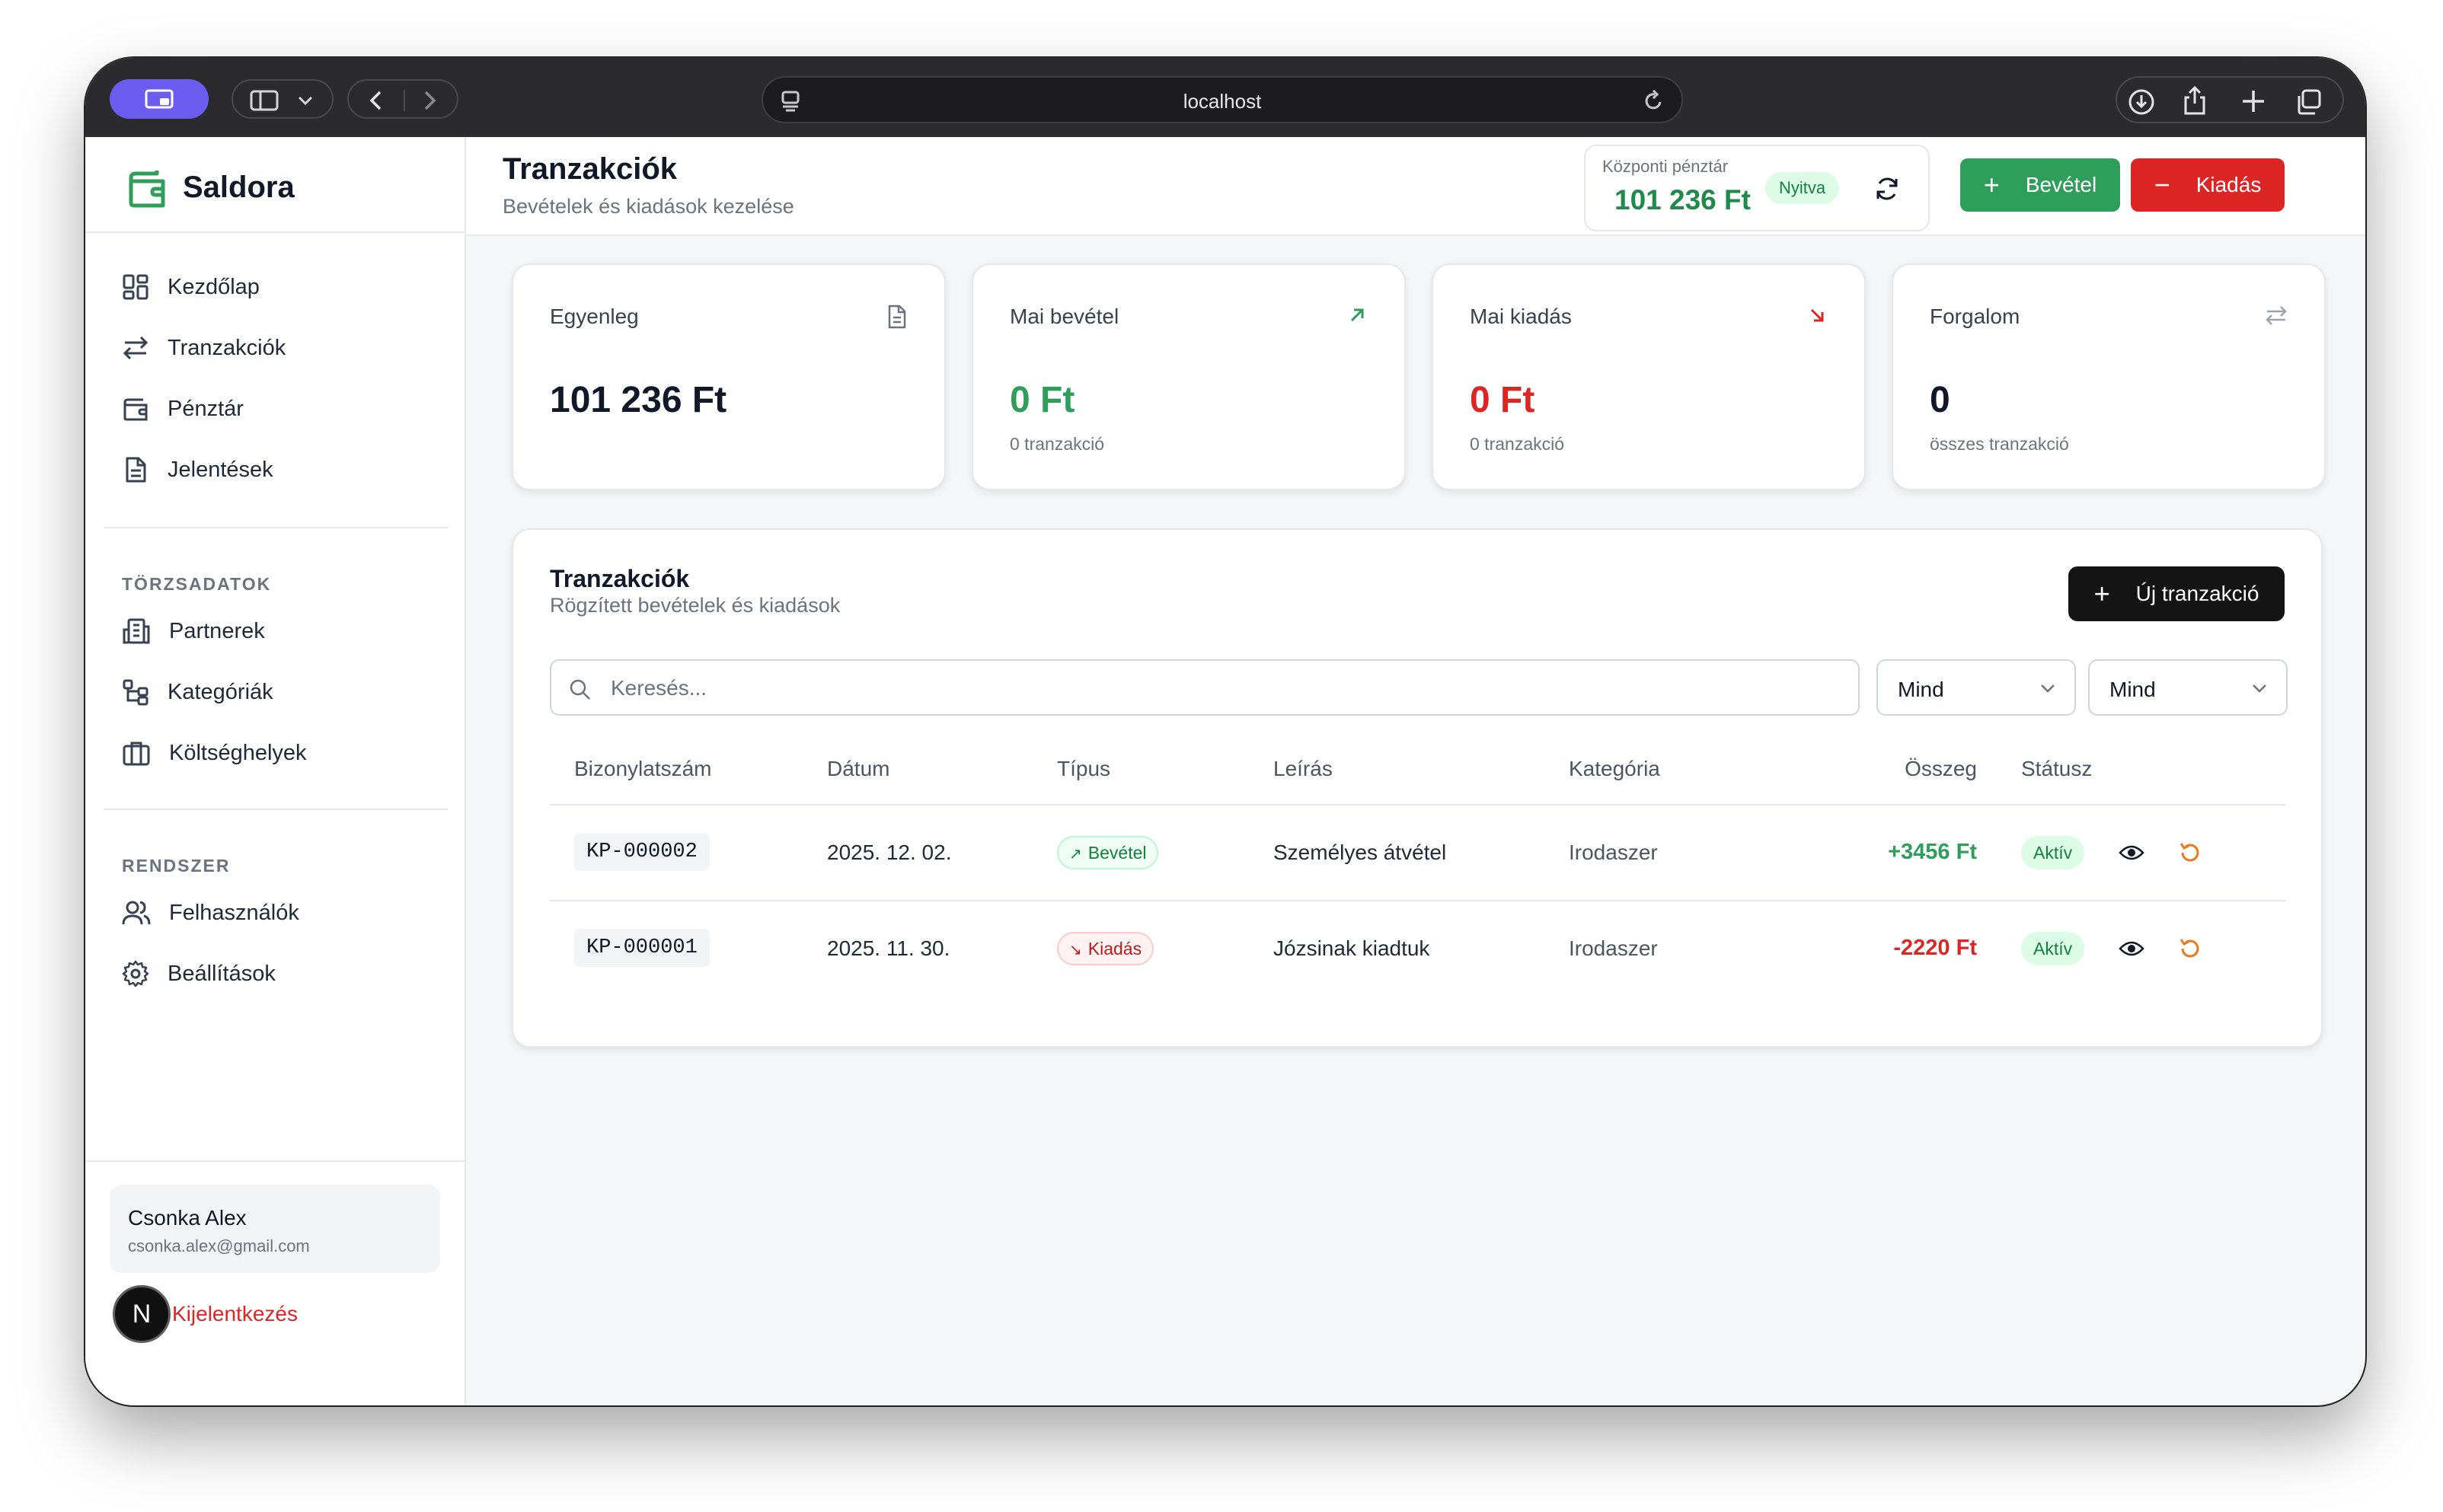 This screenshot has width=2443, height=1512. Describe the element at coordinates (638, 400) in the screenshot. I see `stat-value: 101 236 Ft` at that location.